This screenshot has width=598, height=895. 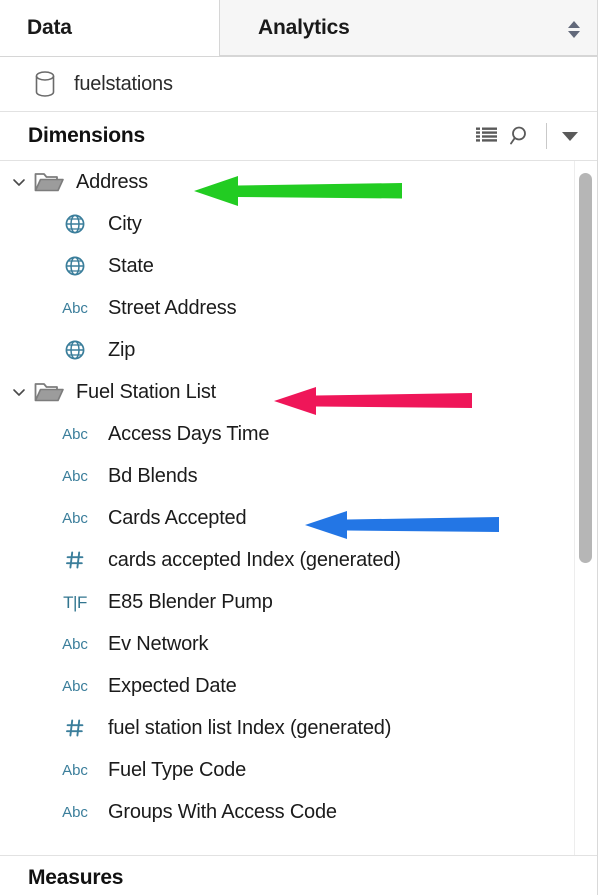 What do you see at coordinates (222, 811) in the screenshot?
I see `field-label: Groups With Access Code` at bounding box center [222, 811].